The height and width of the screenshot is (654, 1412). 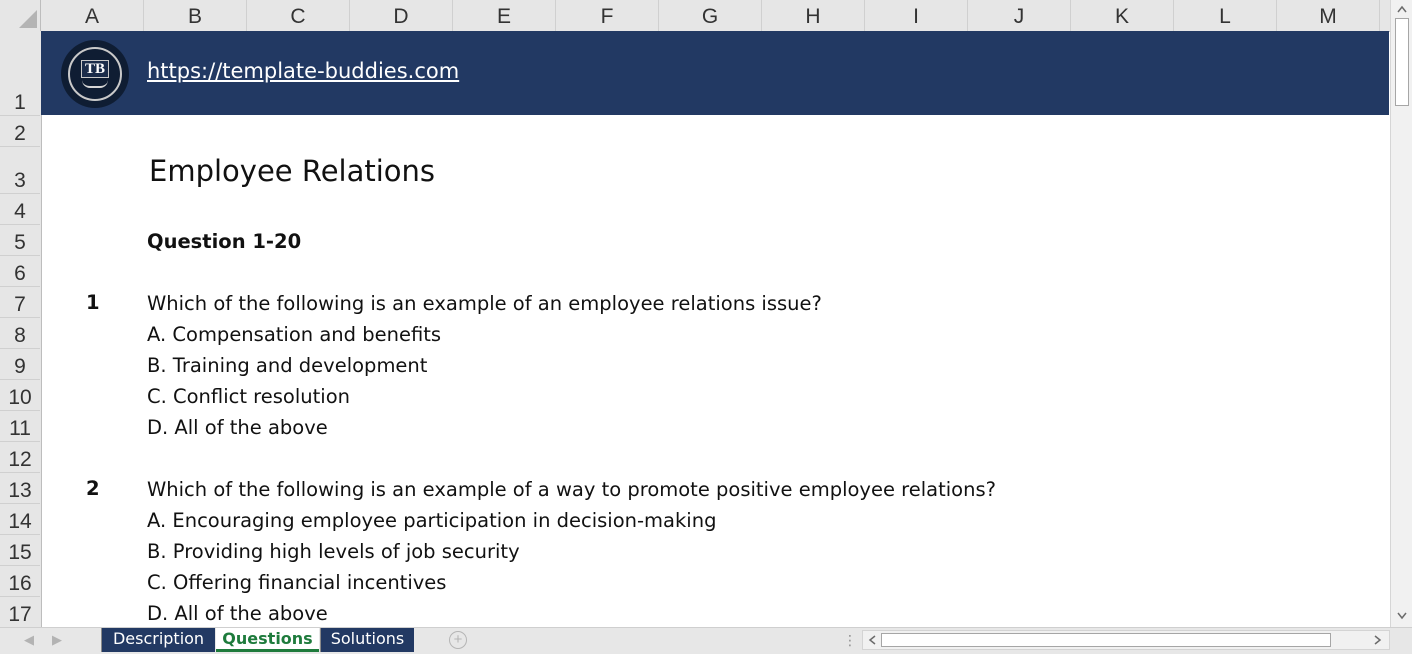 I want to click on column-header-e: E, so click(x=504, y=15).